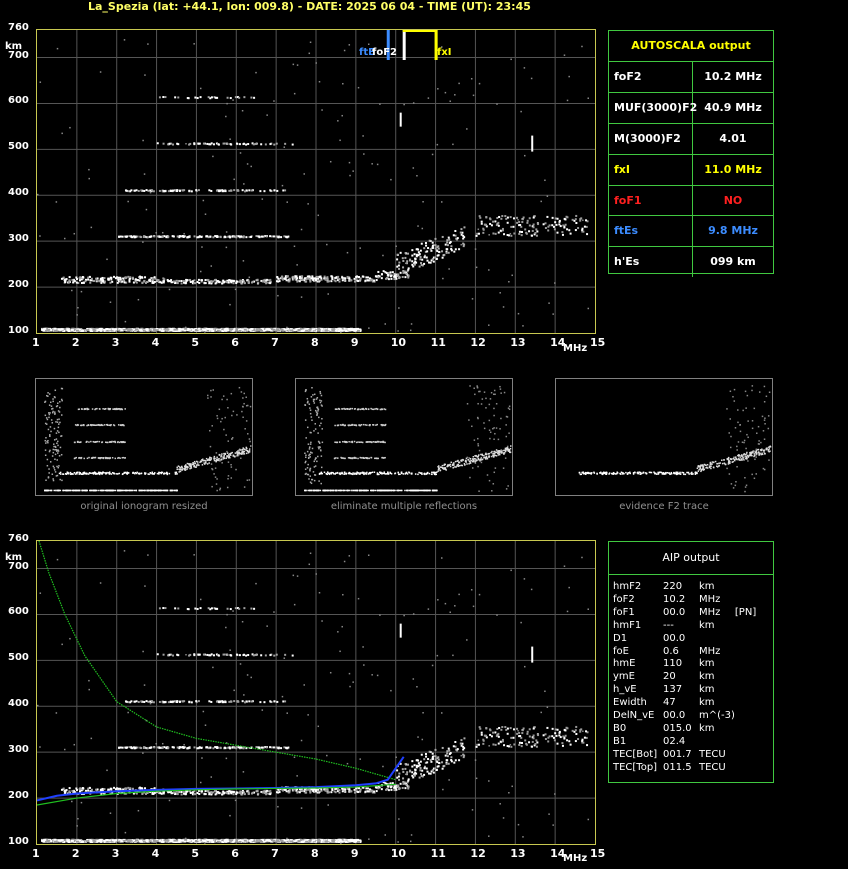 The width and height of the screenshot is (848, 869). Describe the element at coordinates (651, 169) in the screenshot. I see `autoscala-key: fxI` at that location.